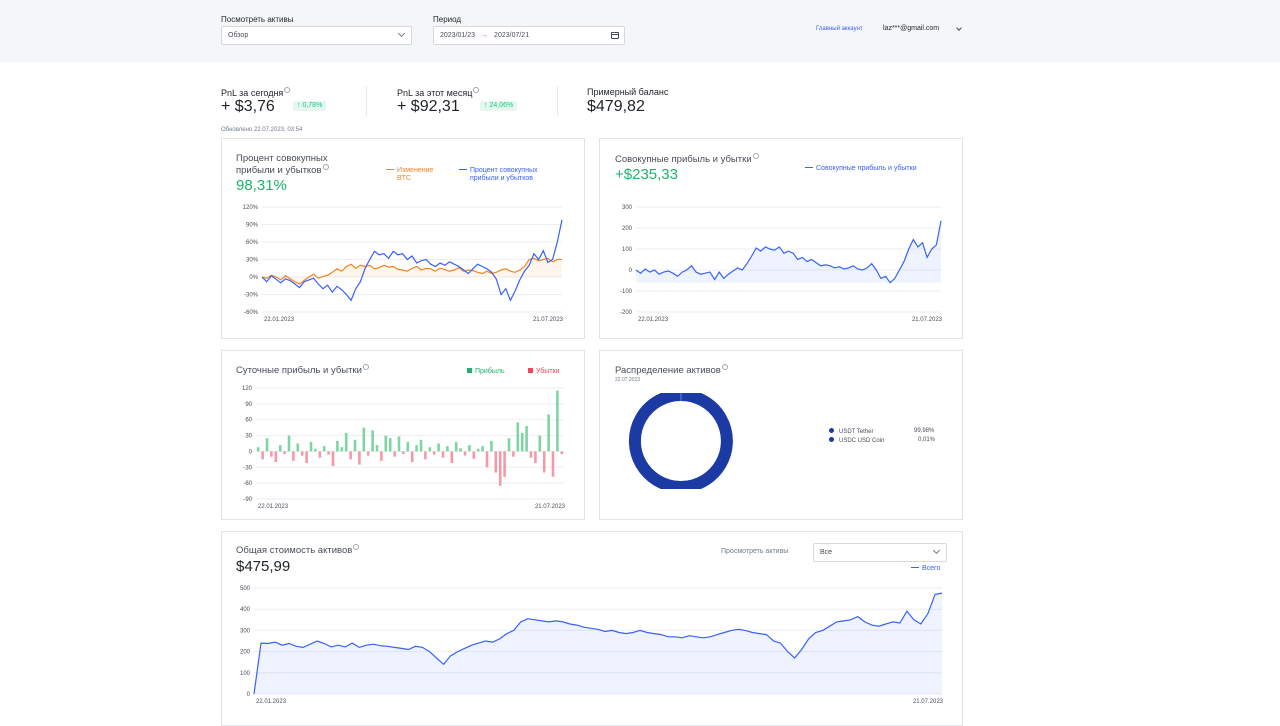 The width and height of the screenshot is (1280, 726). Describe the element at coordinates (253, 278) in the screenshot. I see `y-tick-label: 0%` at that location.